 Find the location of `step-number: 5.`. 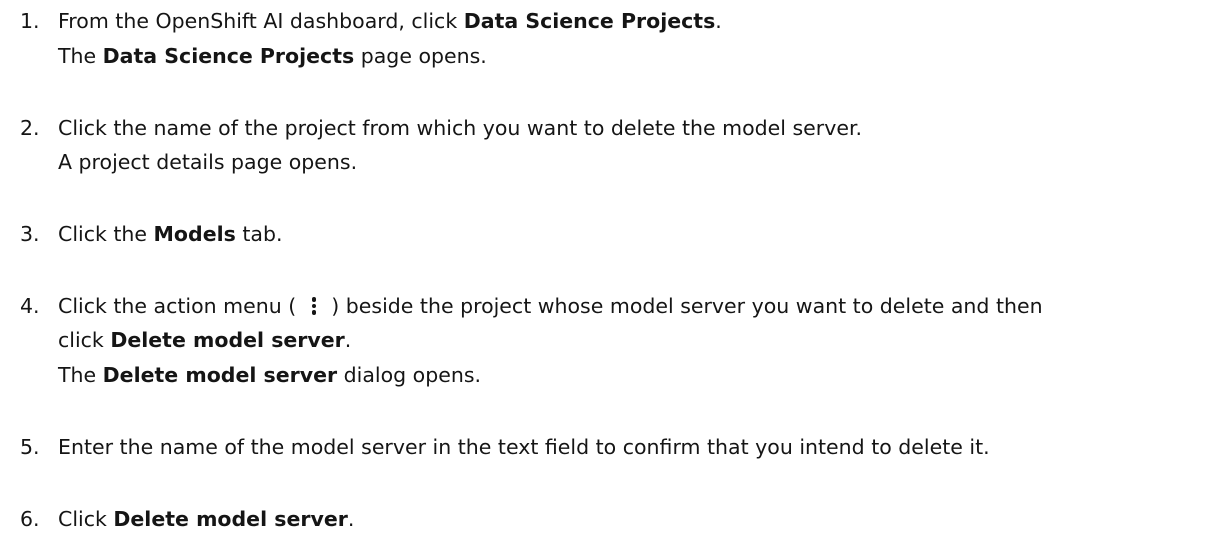

step-number: 5. is located at coordinates (30, 447).